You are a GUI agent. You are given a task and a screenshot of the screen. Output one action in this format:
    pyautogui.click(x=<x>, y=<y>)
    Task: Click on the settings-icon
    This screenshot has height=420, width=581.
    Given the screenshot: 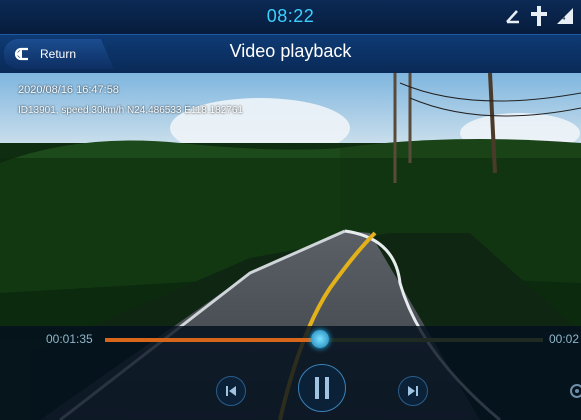 What is the action you would take?
    pyautogui.click(x=575, y=391)
    